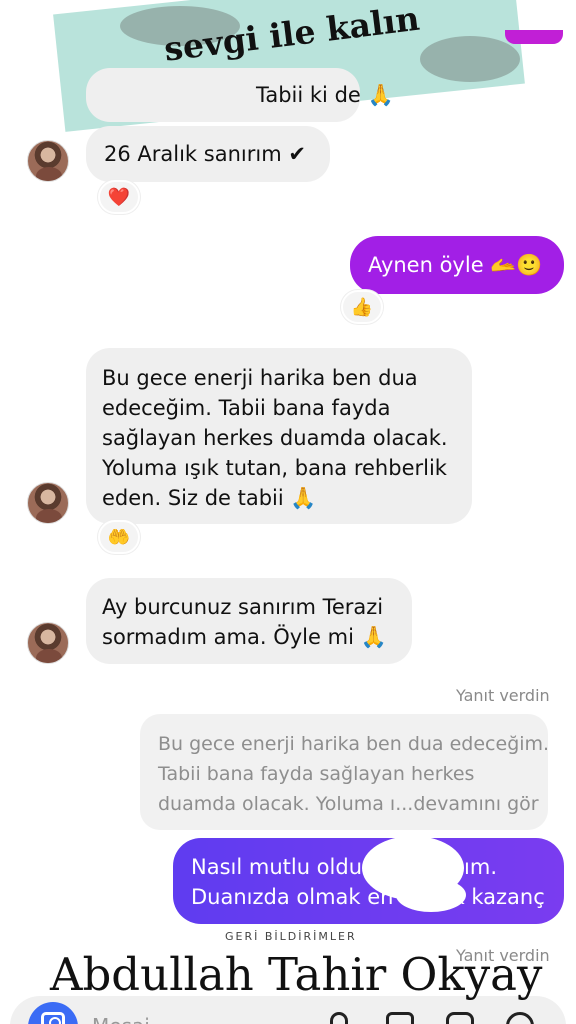  Describe the element at coordinates (209, 498) in the screenshot. I see `message-line: eden. Siz de tabii 🙏` at that location.